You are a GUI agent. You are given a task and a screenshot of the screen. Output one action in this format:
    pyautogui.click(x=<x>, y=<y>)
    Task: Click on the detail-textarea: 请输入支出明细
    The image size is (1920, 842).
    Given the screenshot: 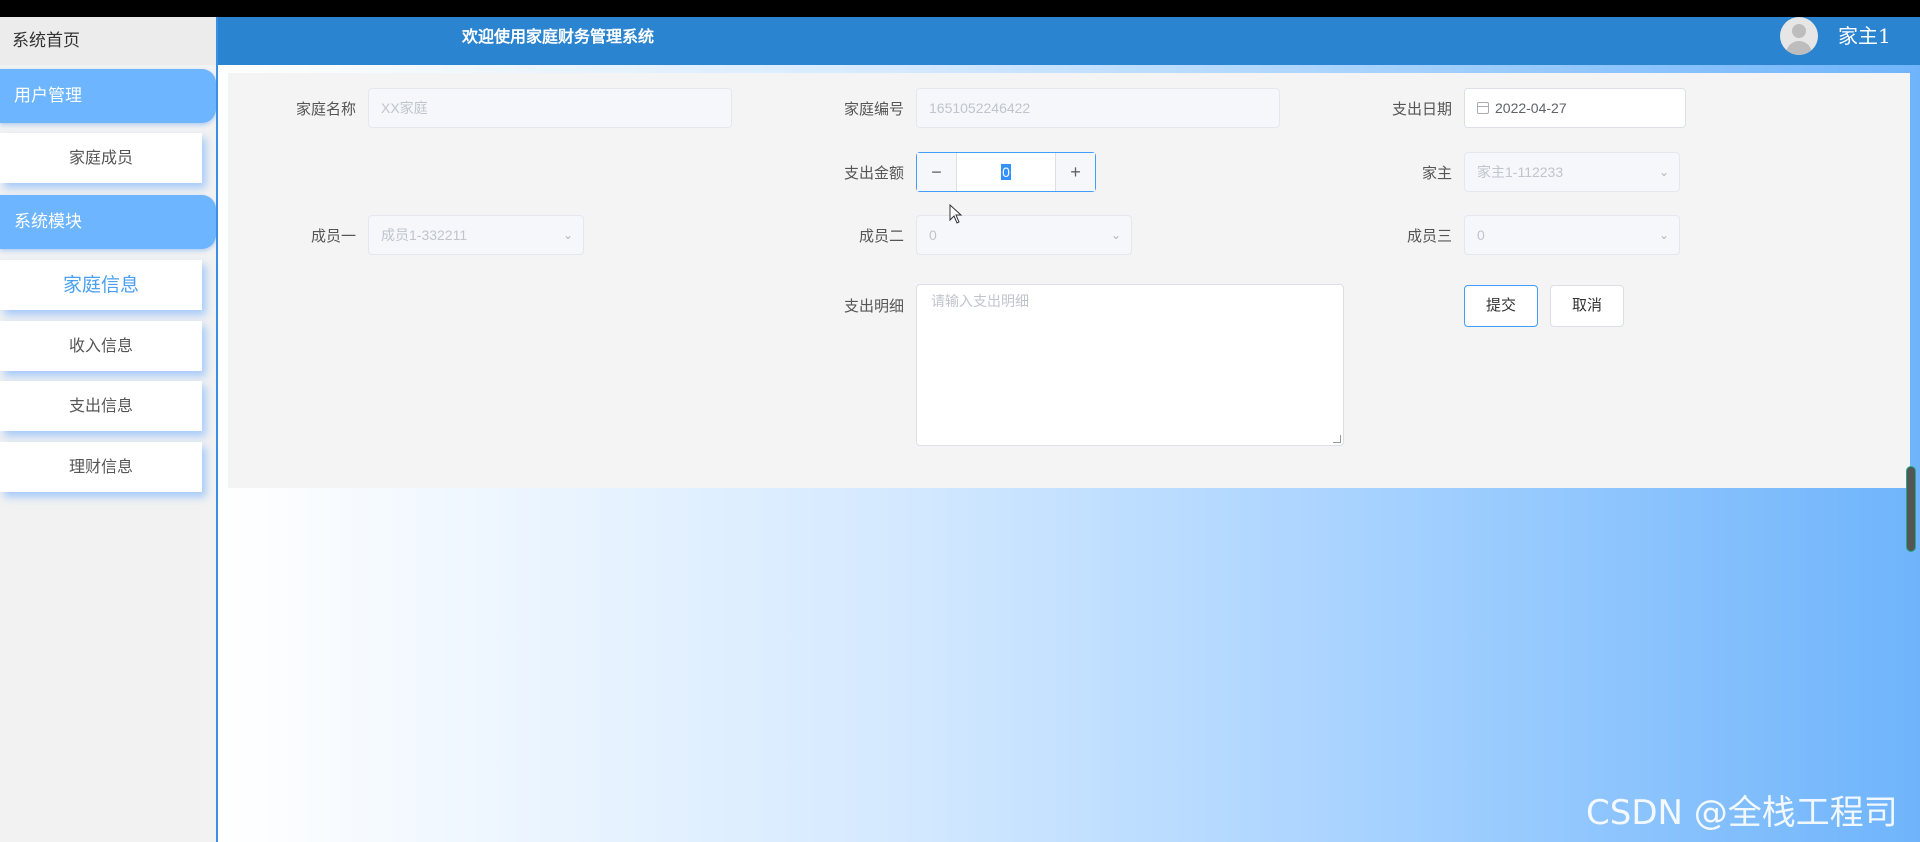 What is the action you would take?
    pyautogui.click(x=1130, y=365)
    